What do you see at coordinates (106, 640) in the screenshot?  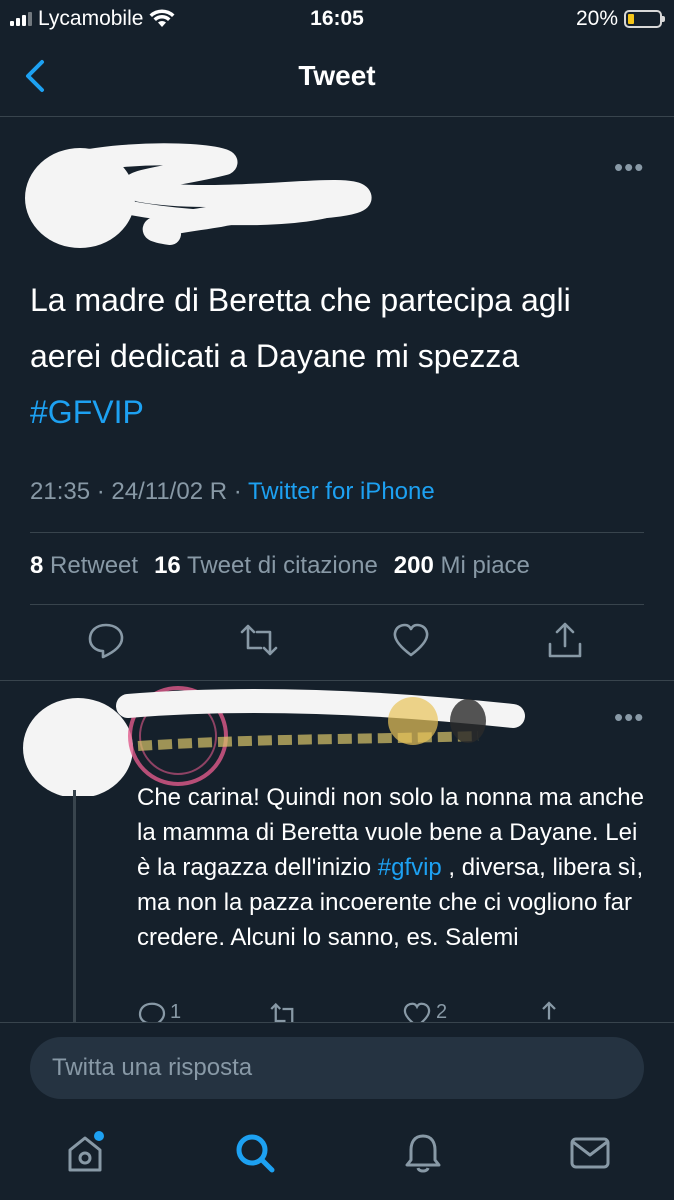 I see `reply-icon` at bounding box center [106, 640].